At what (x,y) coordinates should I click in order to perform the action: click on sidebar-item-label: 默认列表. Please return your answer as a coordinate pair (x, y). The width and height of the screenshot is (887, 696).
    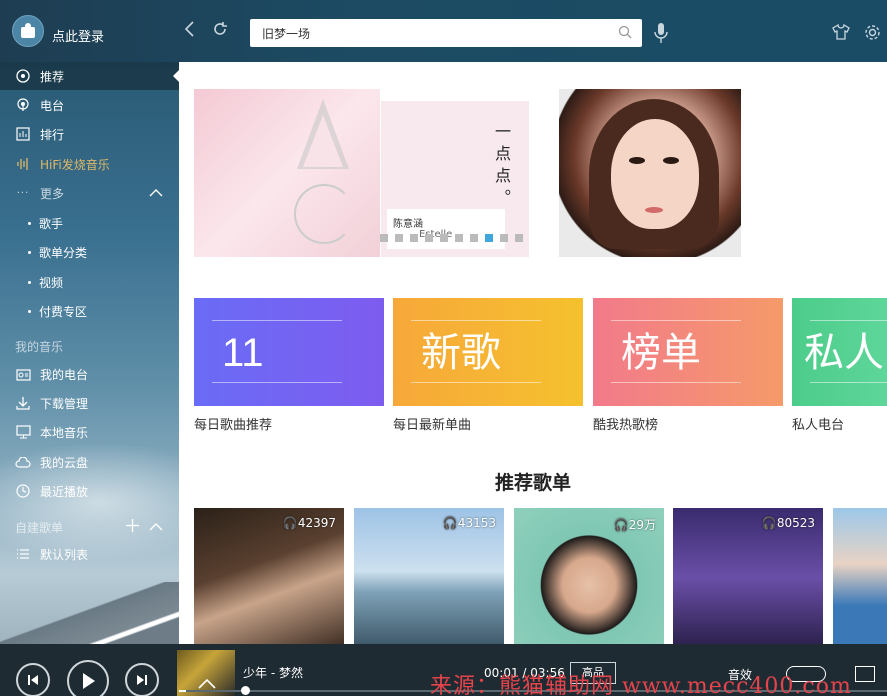
    Looking at the image, I should click on (64, 554).